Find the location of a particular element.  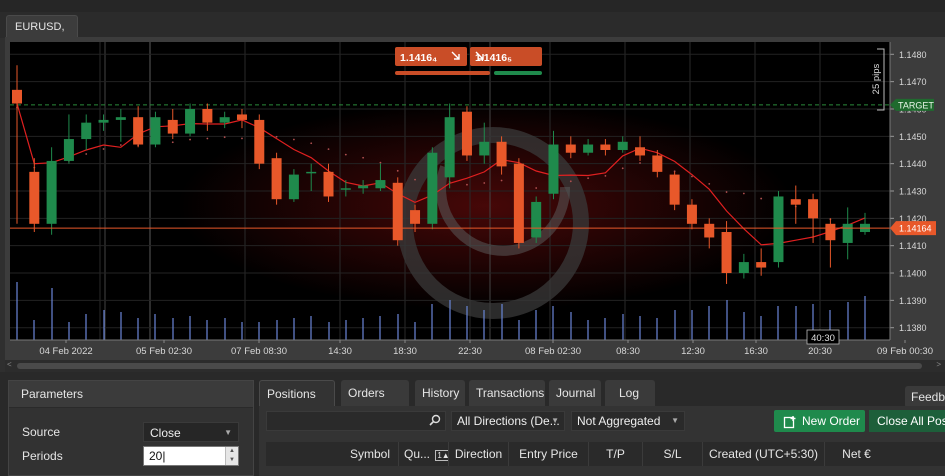

tab-journal: Journal is located at coordinates (575, 393).